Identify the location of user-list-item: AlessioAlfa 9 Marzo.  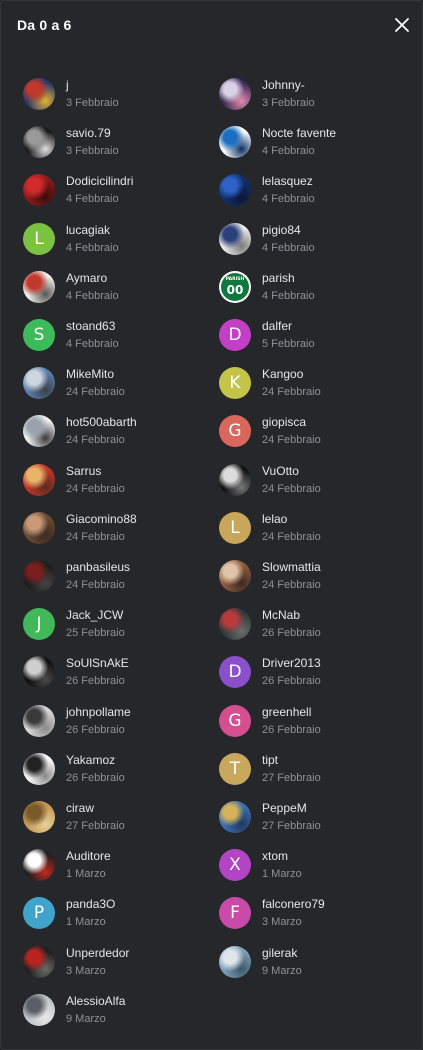
(118, 1011).